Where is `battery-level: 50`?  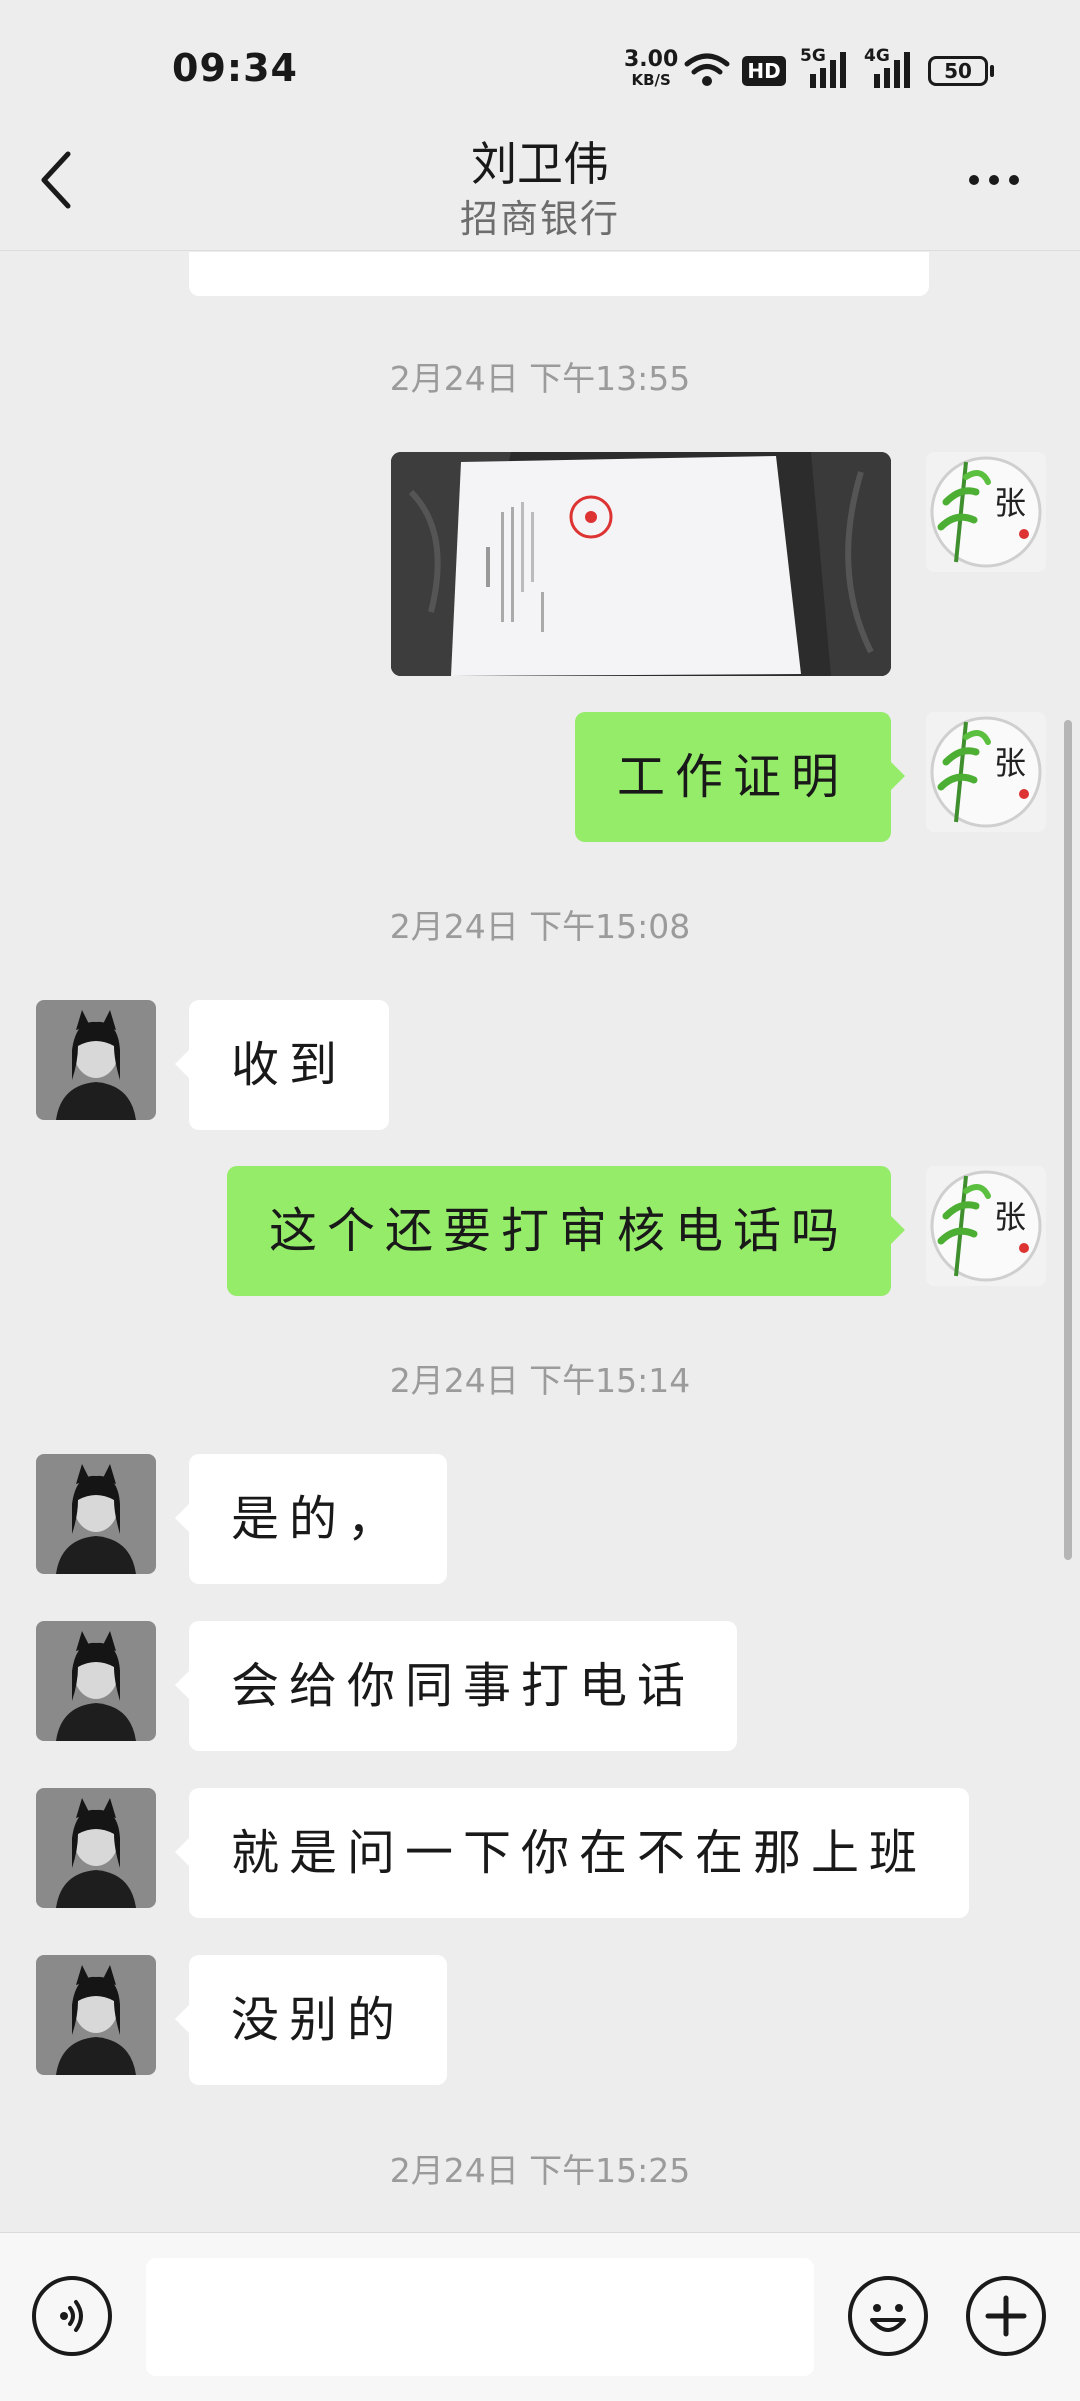
battery-level: 50 is located at coordinates (958, 71).